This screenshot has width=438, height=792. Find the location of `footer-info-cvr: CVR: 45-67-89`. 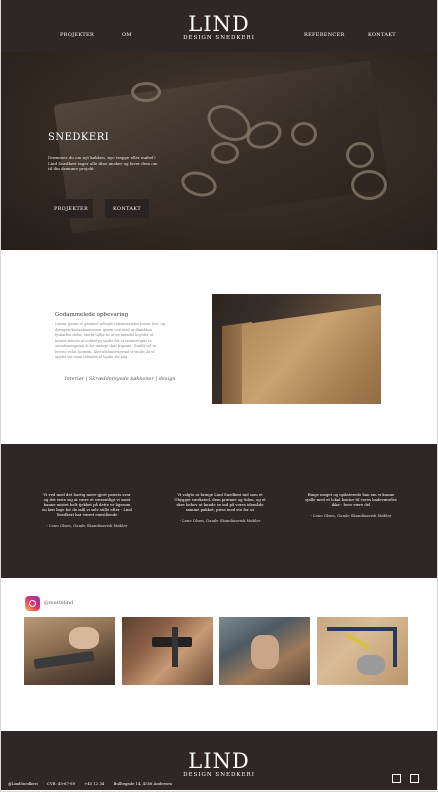

footer-info-cvr: CVR: 45-67-89 is located at coordinates (60, 783).